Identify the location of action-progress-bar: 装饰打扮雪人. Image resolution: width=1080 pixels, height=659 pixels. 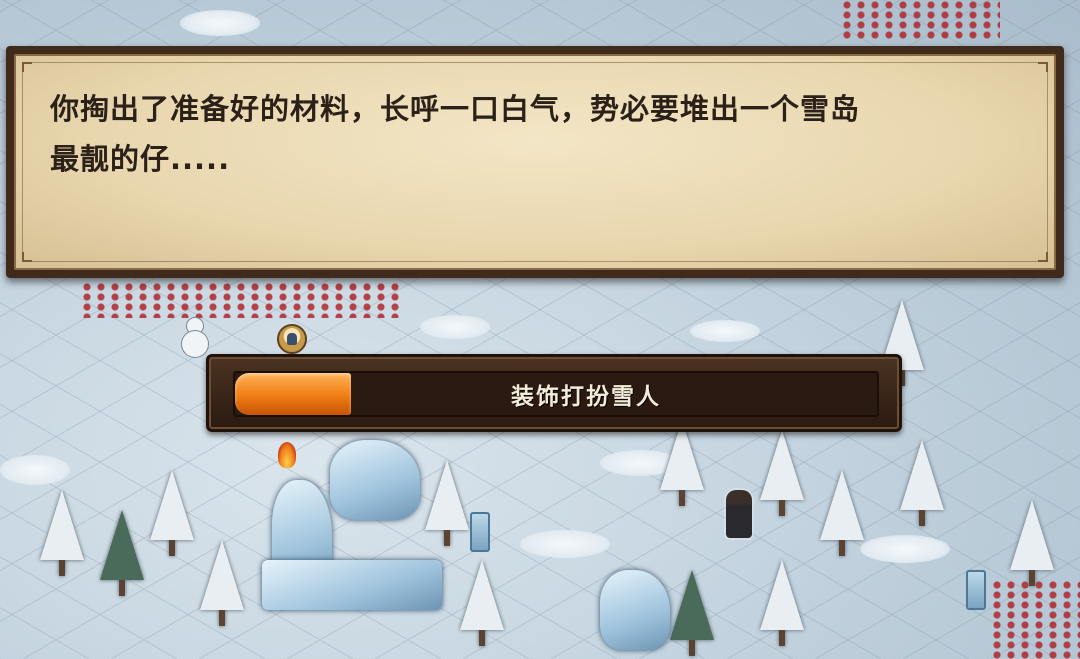
(554, 393).